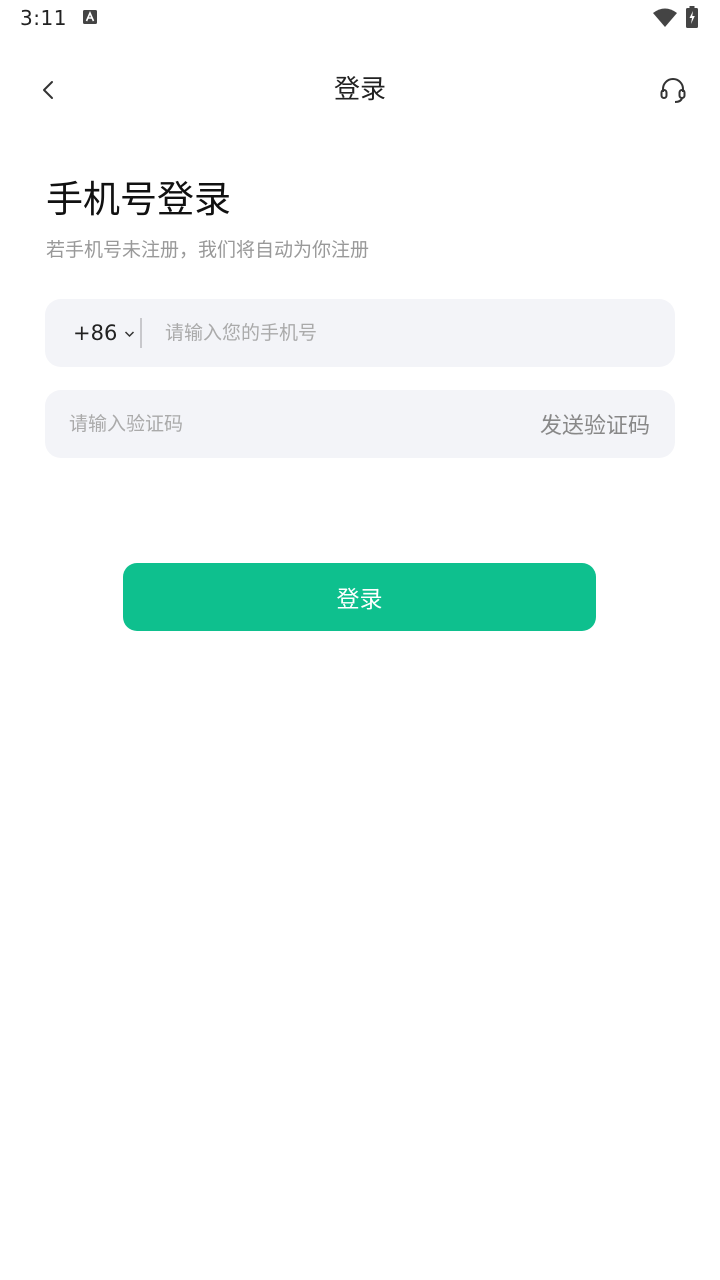 The height and width of the screenshot is (1280, 720). I want to click on verification-code-field: 发送验证码, so click(360, 424).